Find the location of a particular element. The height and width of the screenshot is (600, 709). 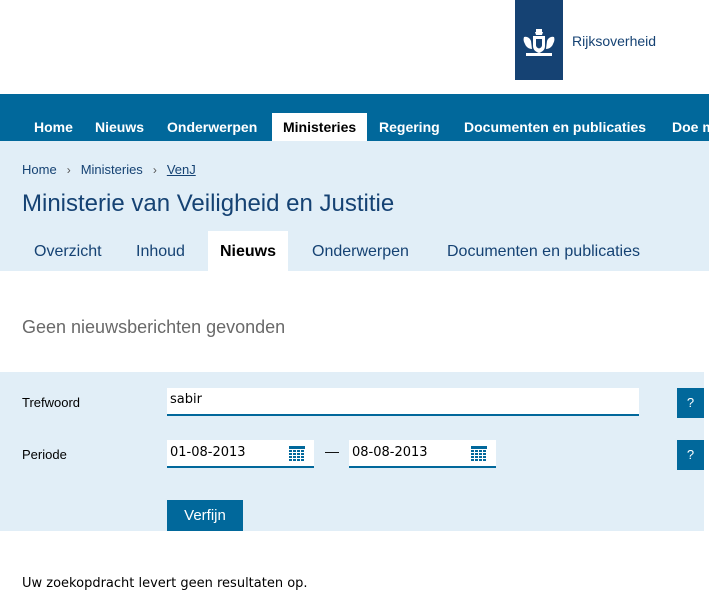

keyword-input: sabir is located at coordinates (403, 402).